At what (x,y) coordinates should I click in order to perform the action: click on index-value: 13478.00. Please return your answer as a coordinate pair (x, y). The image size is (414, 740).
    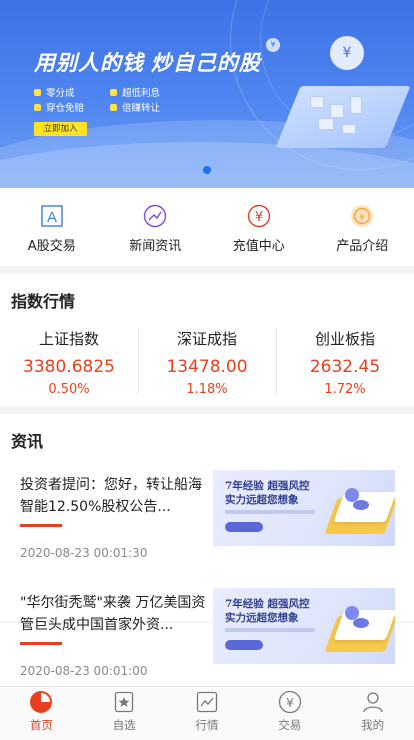
    Looking at the image, I should click on (207, 367).